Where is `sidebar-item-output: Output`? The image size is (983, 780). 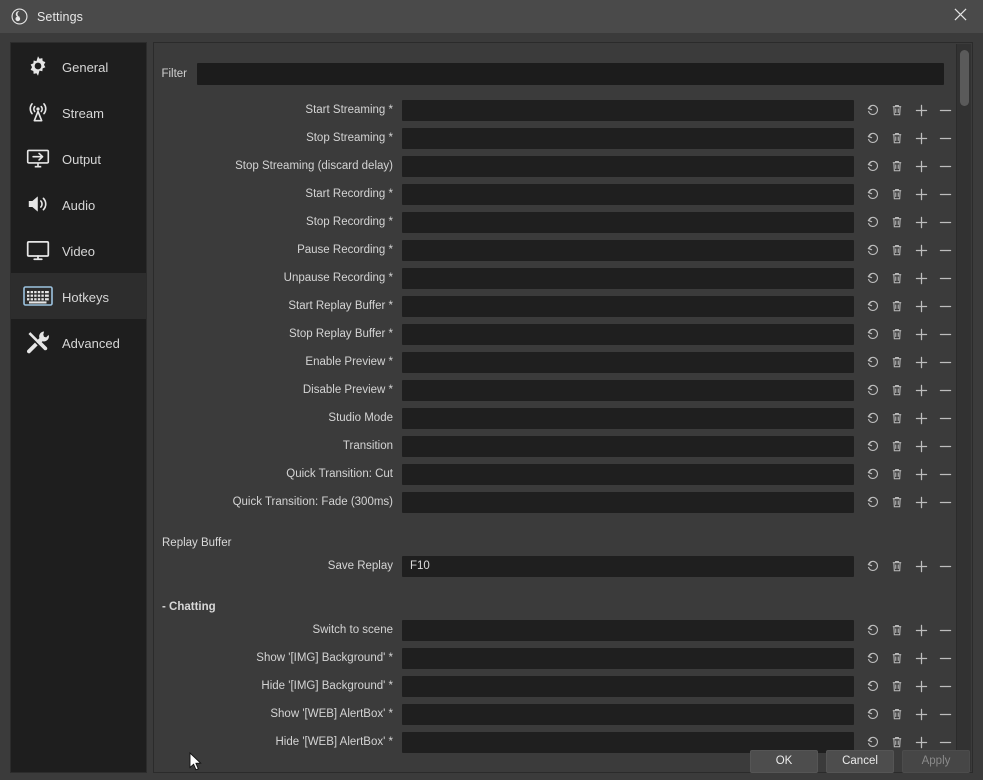
sidebar-item-output: Output is located at coordinates (78, 158).